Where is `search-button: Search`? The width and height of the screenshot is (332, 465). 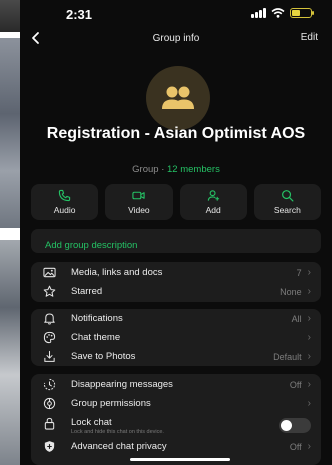 search-button: Search is located at coordinates (287, 202).